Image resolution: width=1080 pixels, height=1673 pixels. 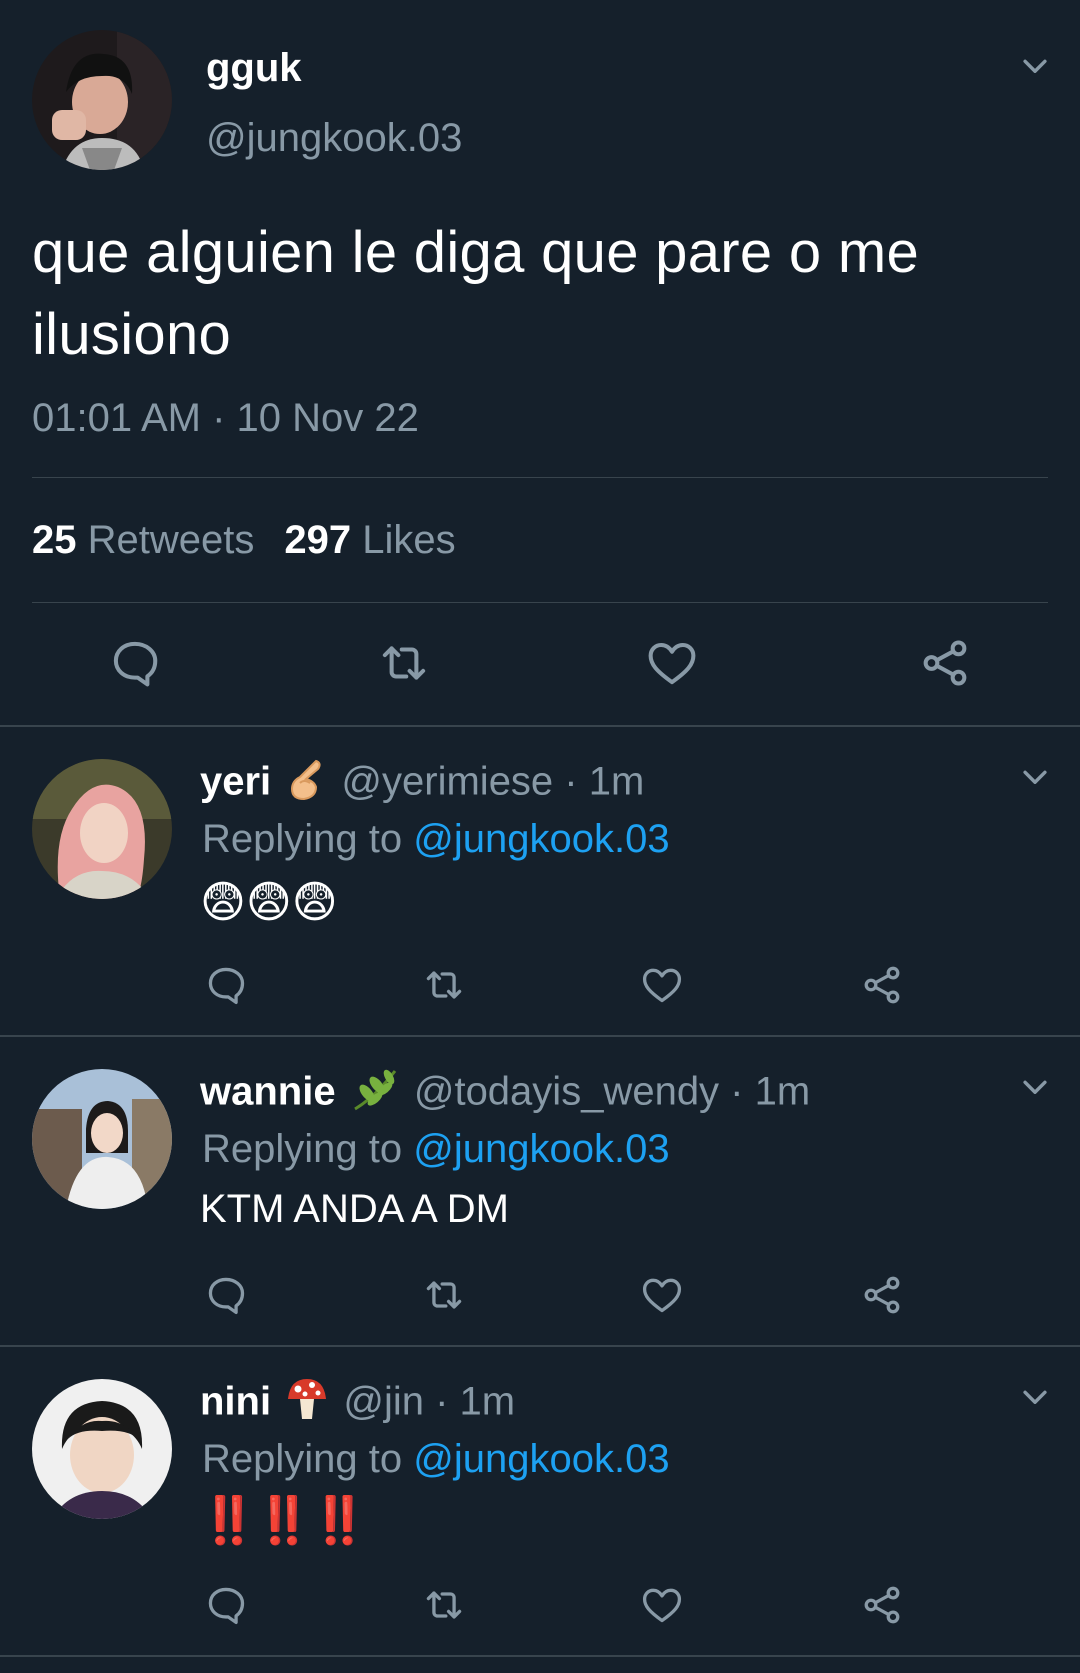 I want to click on reply-display-name: wannie, so click(x=268, y=1092).